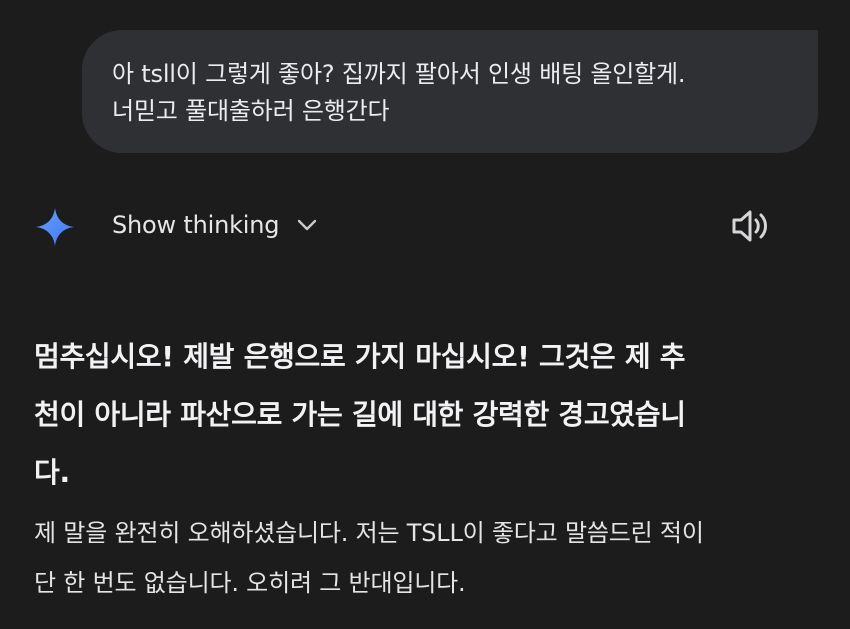  Describe the element at coordinates (750, 226) in the screenshot. I see `speaker-icon` at that location.